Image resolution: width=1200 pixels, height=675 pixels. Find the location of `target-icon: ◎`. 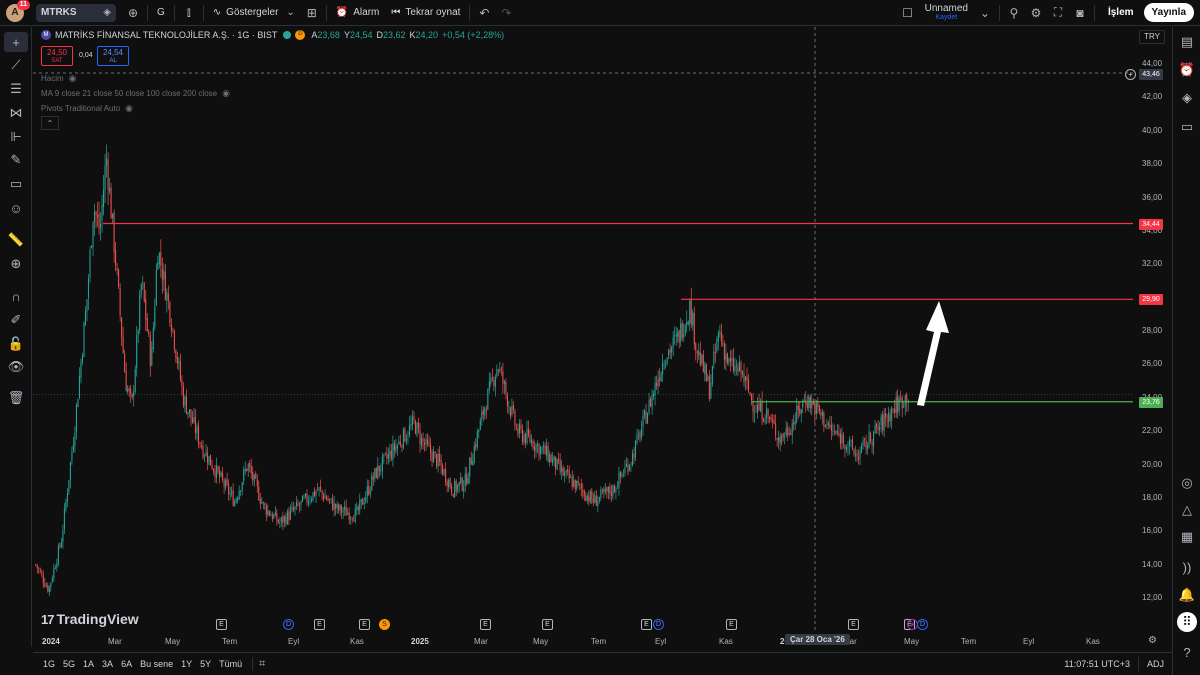

target-icon: ◎ is located at coordinates (1187, 483).